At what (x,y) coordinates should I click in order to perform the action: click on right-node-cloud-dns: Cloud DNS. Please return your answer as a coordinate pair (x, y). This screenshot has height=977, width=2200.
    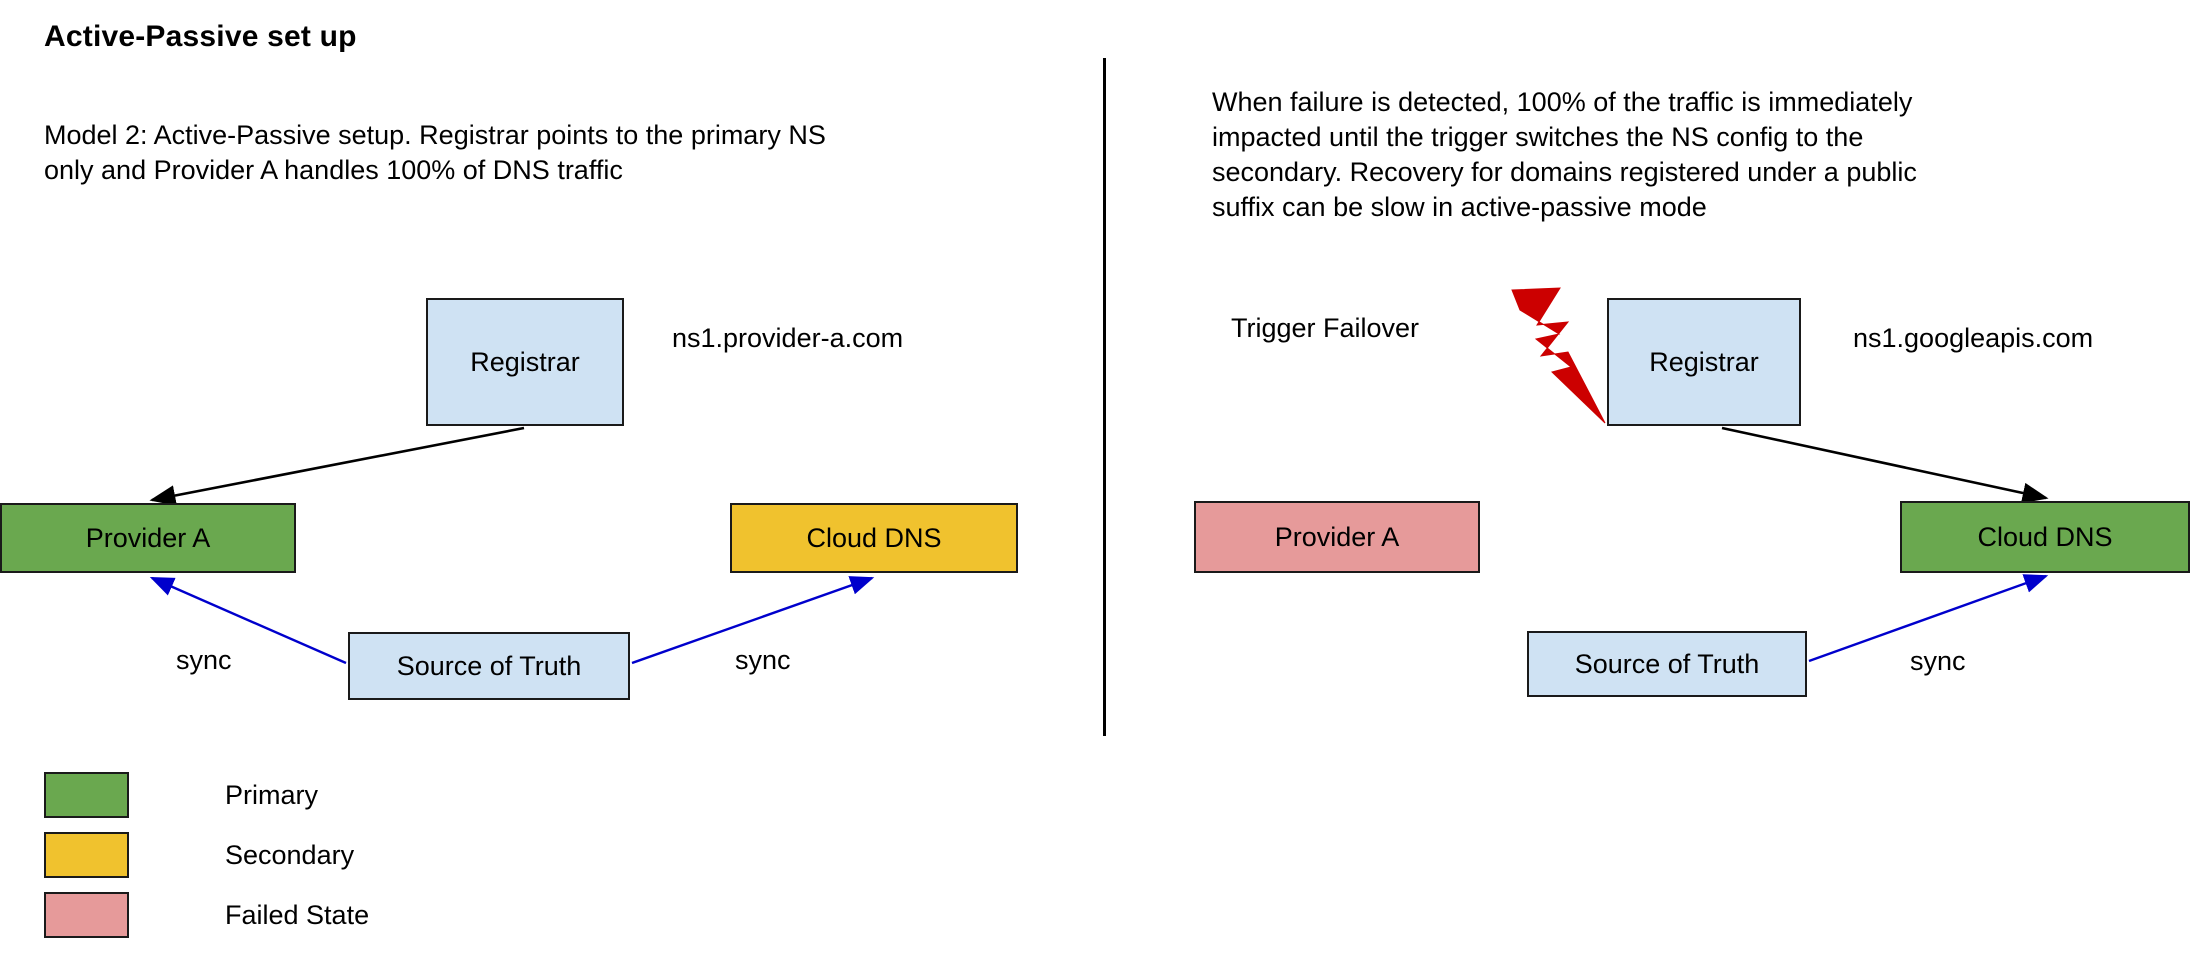
    Looking at the image, I should click on (2045, 537).